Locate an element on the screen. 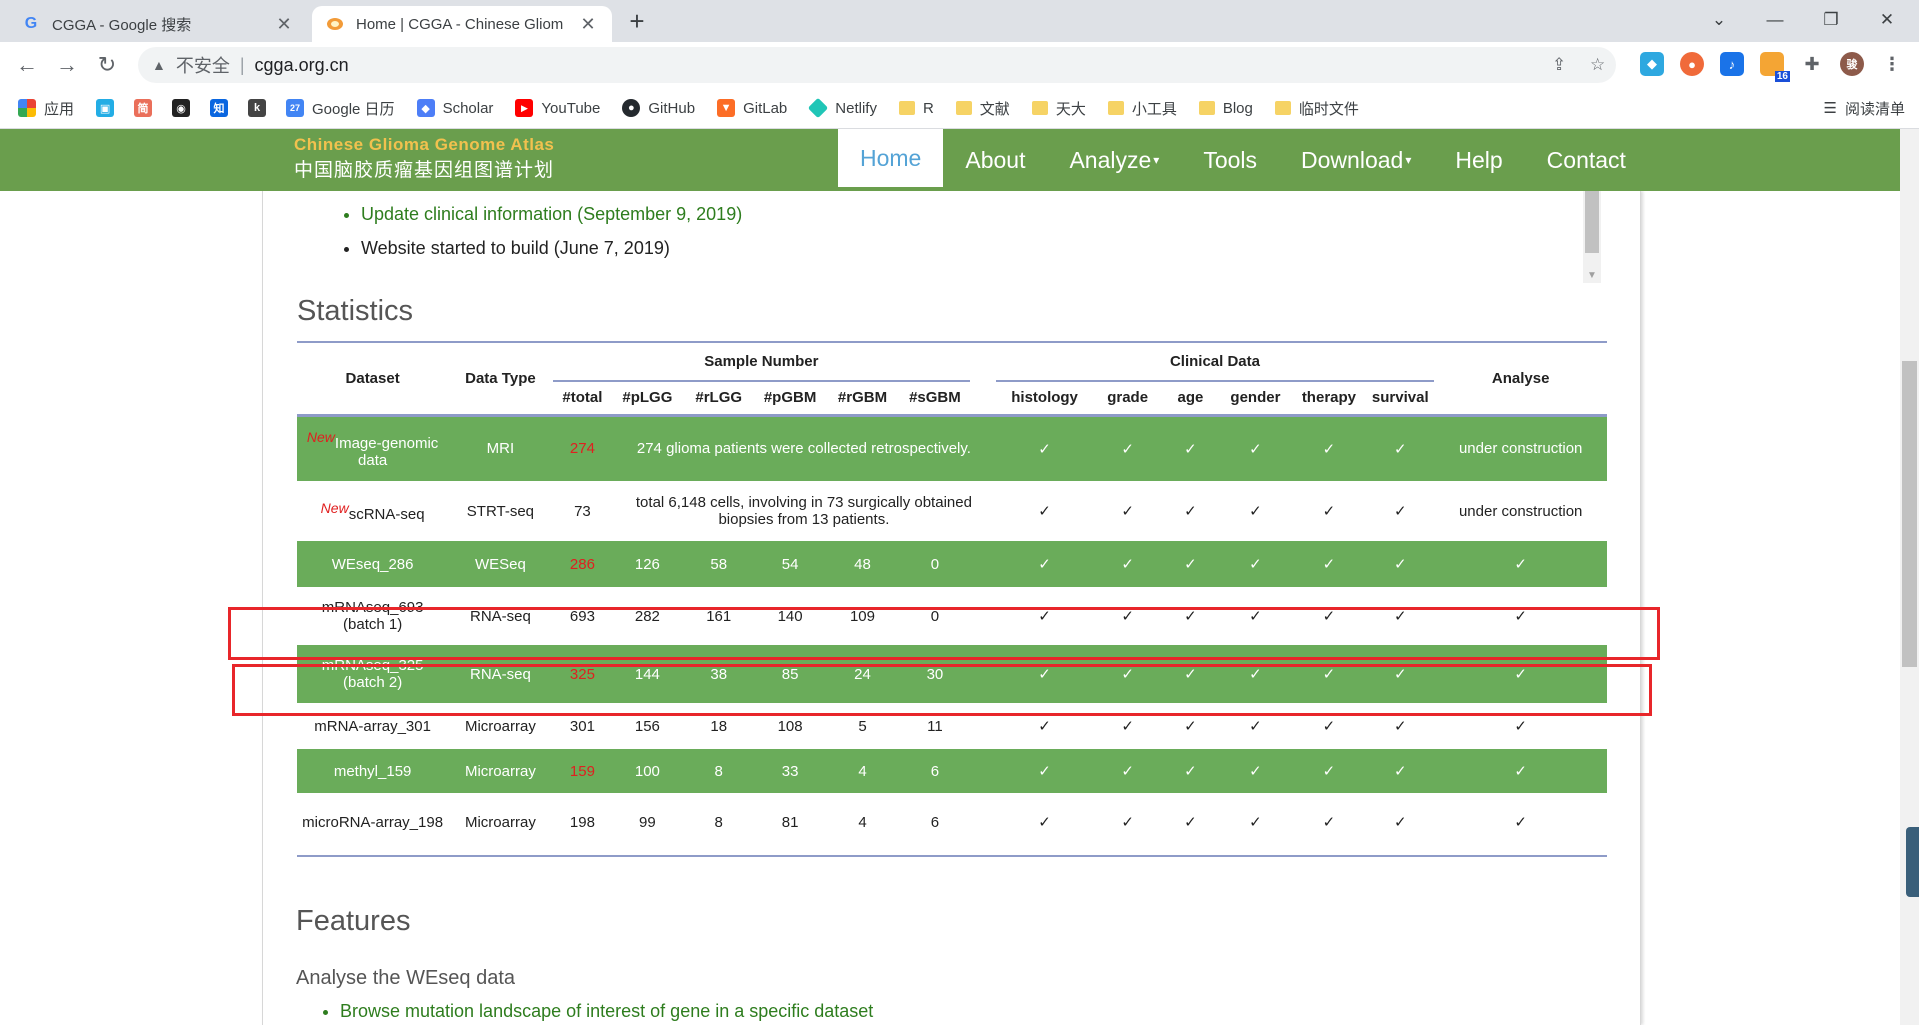 The width and height of the screenshot is (1919, 1025). owl-icon: ◉ is located at coordinates (181, 108).